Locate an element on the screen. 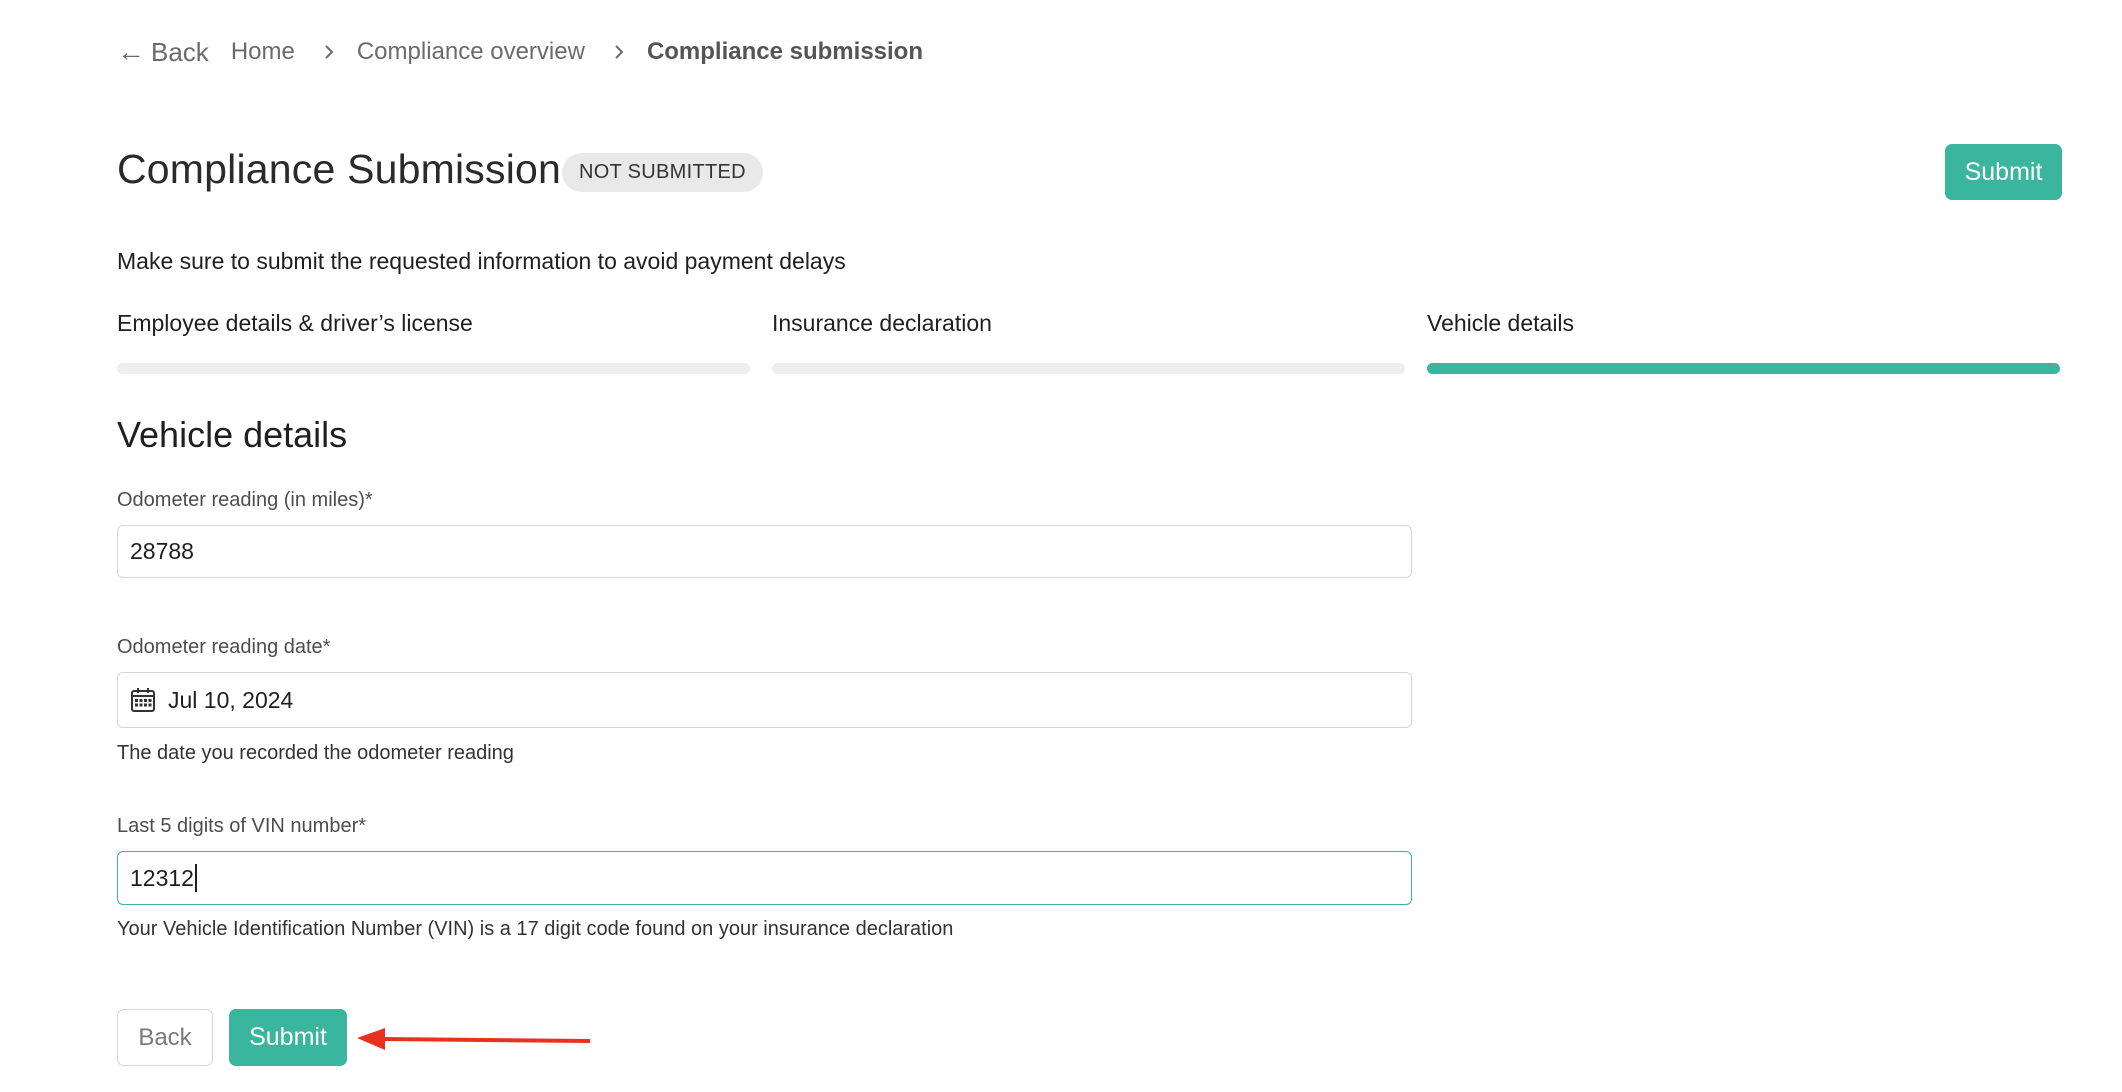 The width and height of the screenshot is (2122, 1092). submit-button: Submit is located at coordinates (288, 1037).